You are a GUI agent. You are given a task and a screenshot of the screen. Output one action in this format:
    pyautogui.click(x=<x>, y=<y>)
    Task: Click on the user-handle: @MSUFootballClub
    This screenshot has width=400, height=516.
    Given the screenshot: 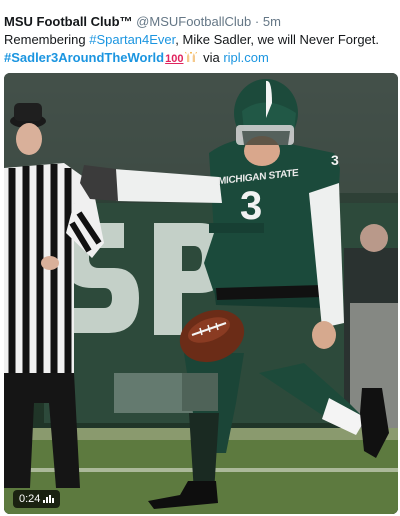 What is the action you would take?
    pyautogui.click(x=193, y=21)
    